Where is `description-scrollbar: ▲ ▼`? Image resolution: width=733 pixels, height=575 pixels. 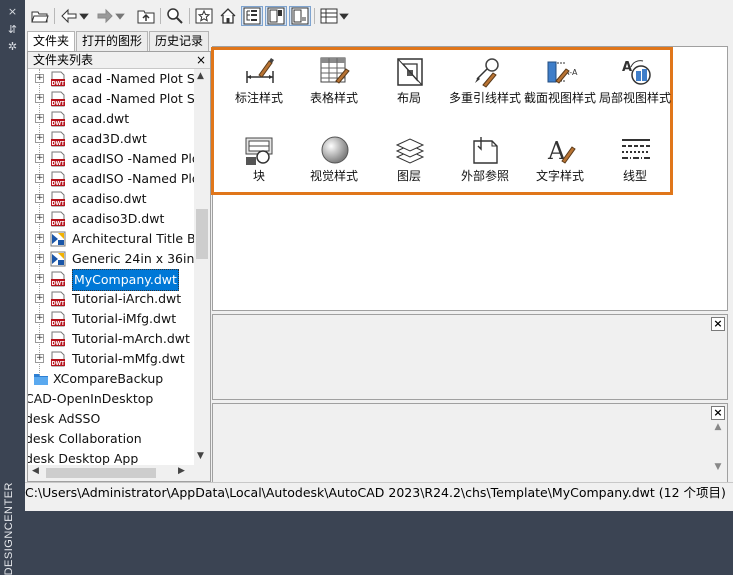 description-scrollbar: ▲ ▼ is located at coordinates (718, 451).